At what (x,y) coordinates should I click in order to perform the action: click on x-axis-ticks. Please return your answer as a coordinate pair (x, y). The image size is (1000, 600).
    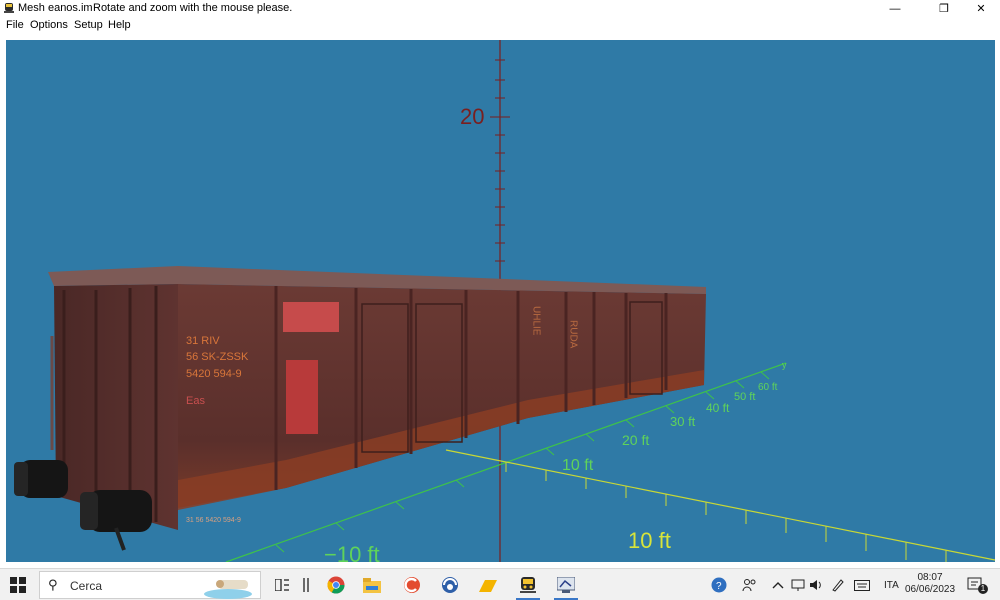
    Looking at the image, I should click on (726, 512).